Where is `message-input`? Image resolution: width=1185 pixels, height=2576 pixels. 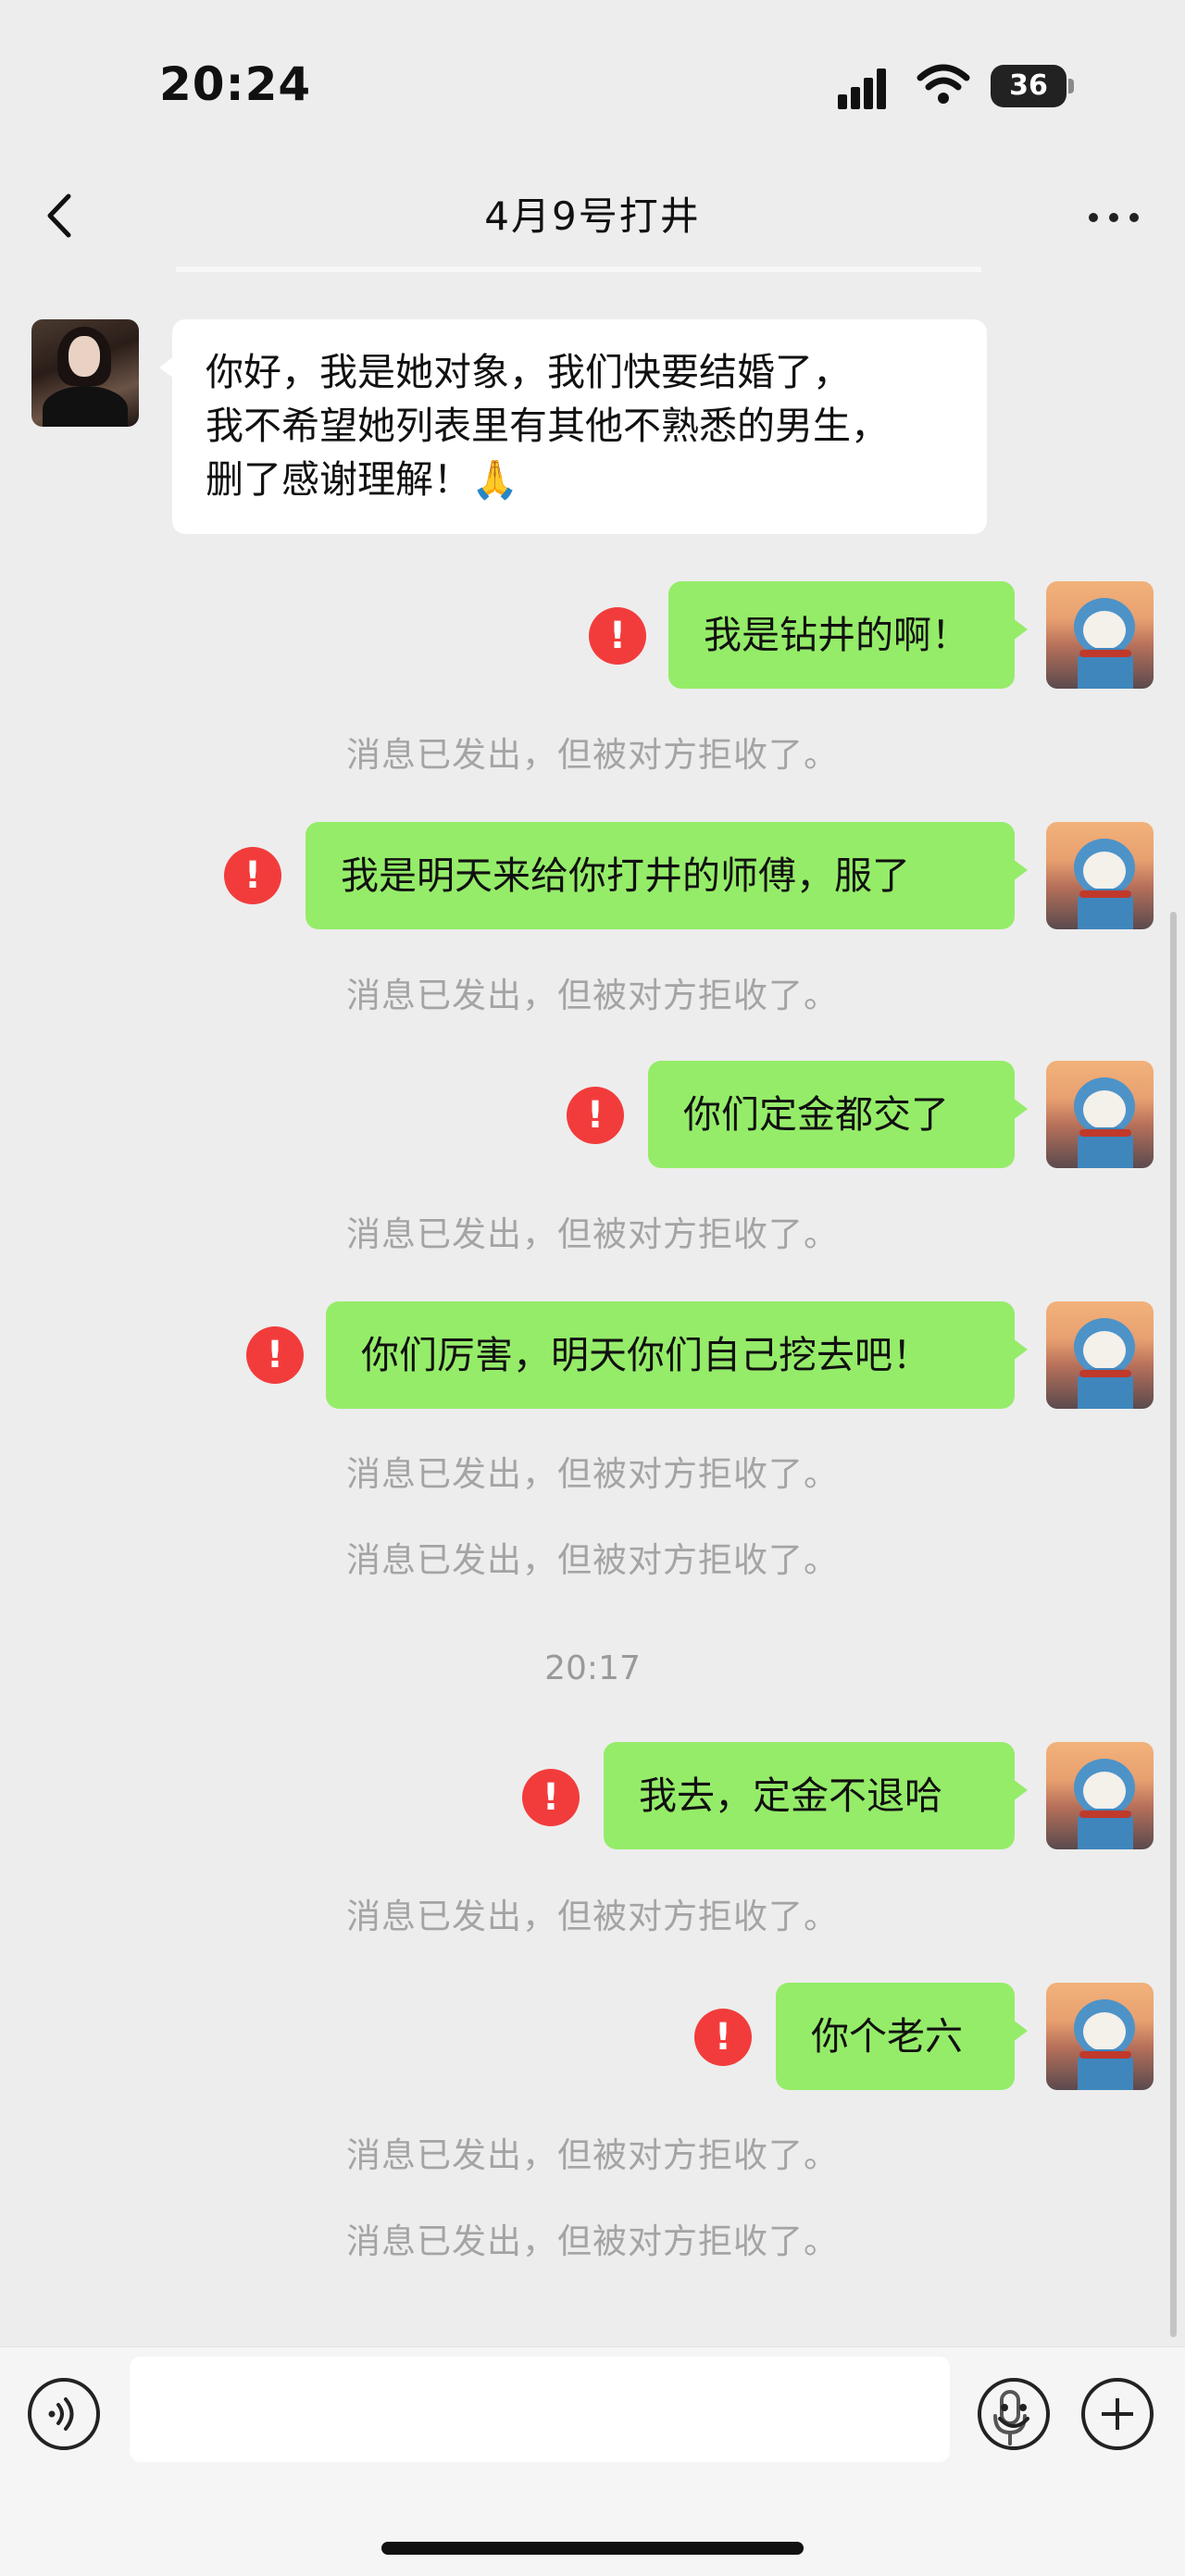
message-input is located at coordinates (578, 2409).